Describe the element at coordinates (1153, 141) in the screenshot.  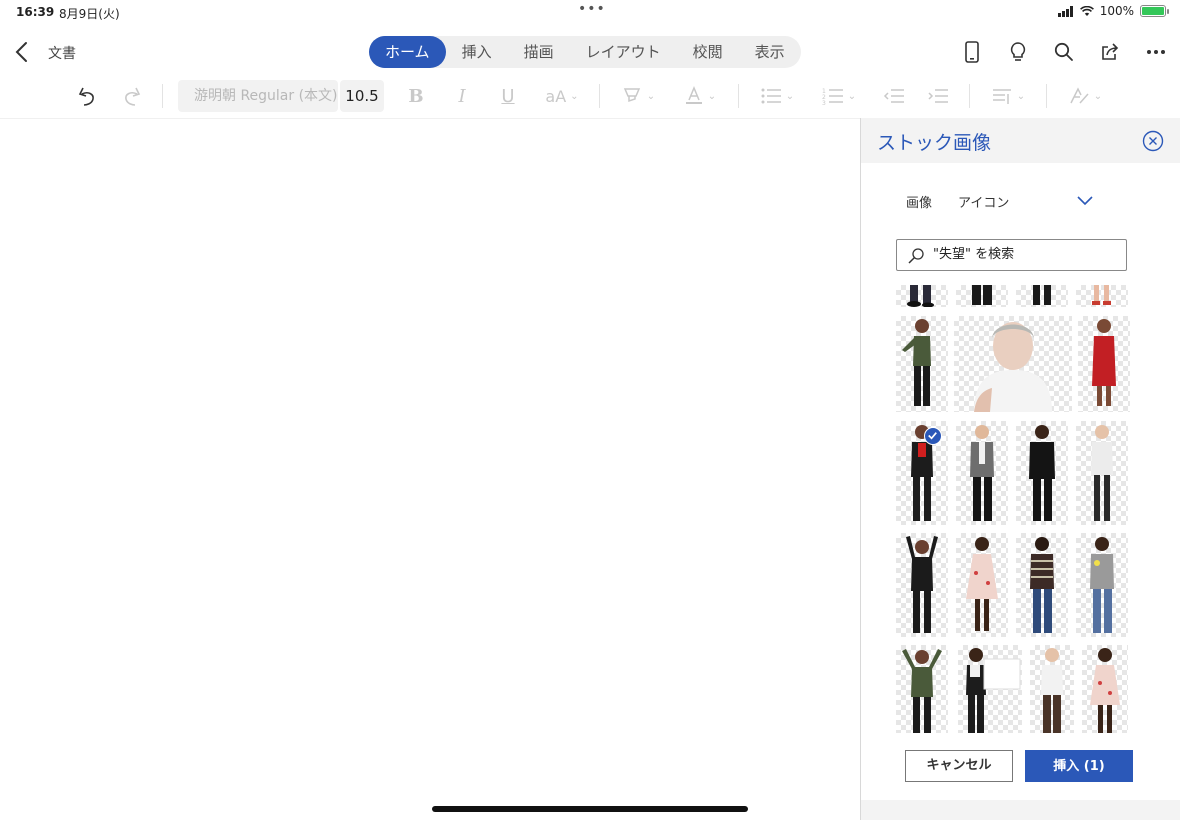
I see `close-icon` at that location.